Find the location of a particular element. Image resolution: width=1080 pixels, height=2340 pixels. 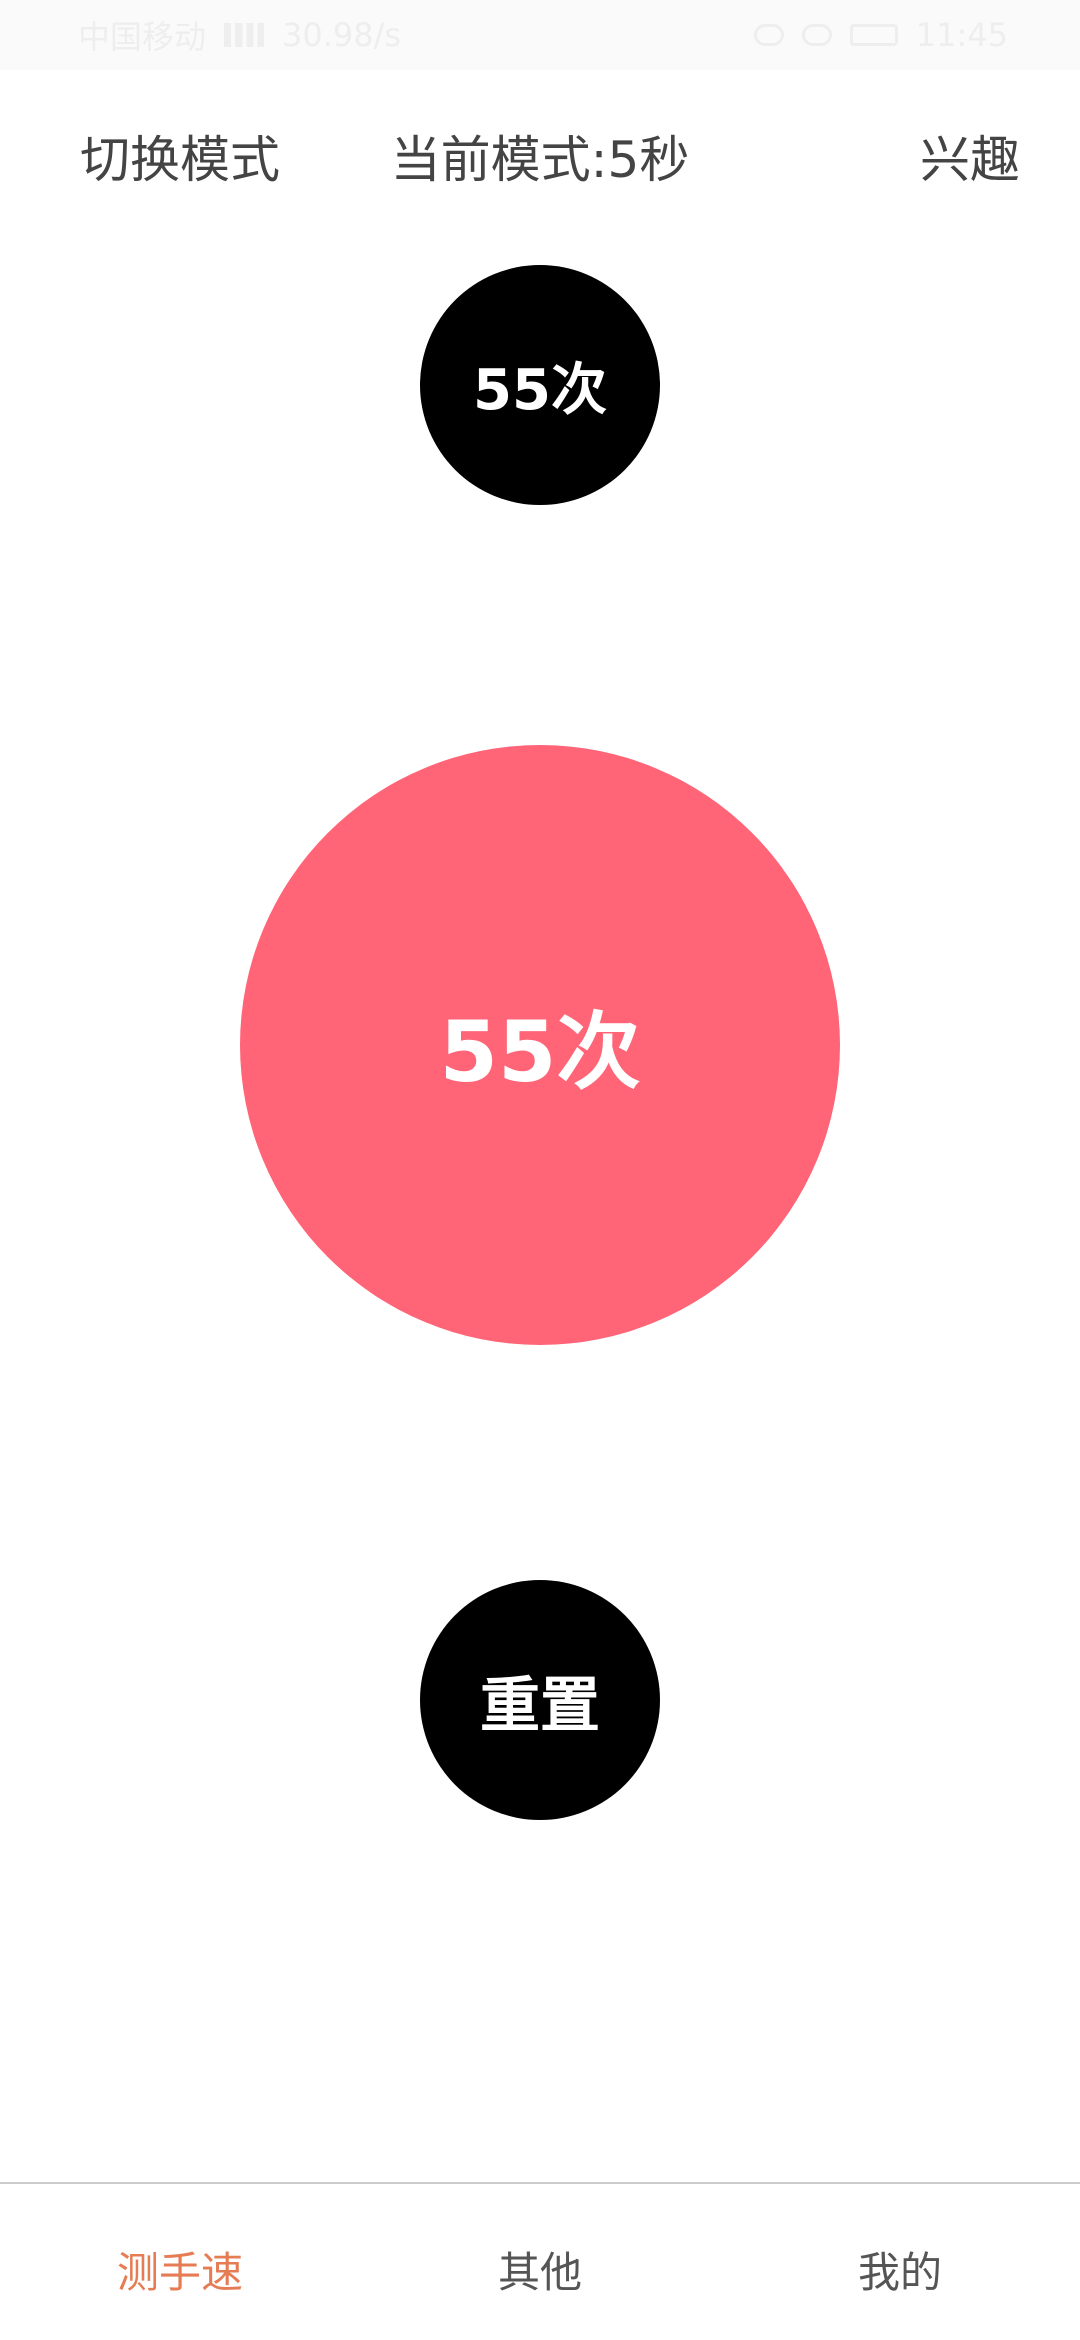

tap-button: 55次 is located at coordinates (540, 1045).